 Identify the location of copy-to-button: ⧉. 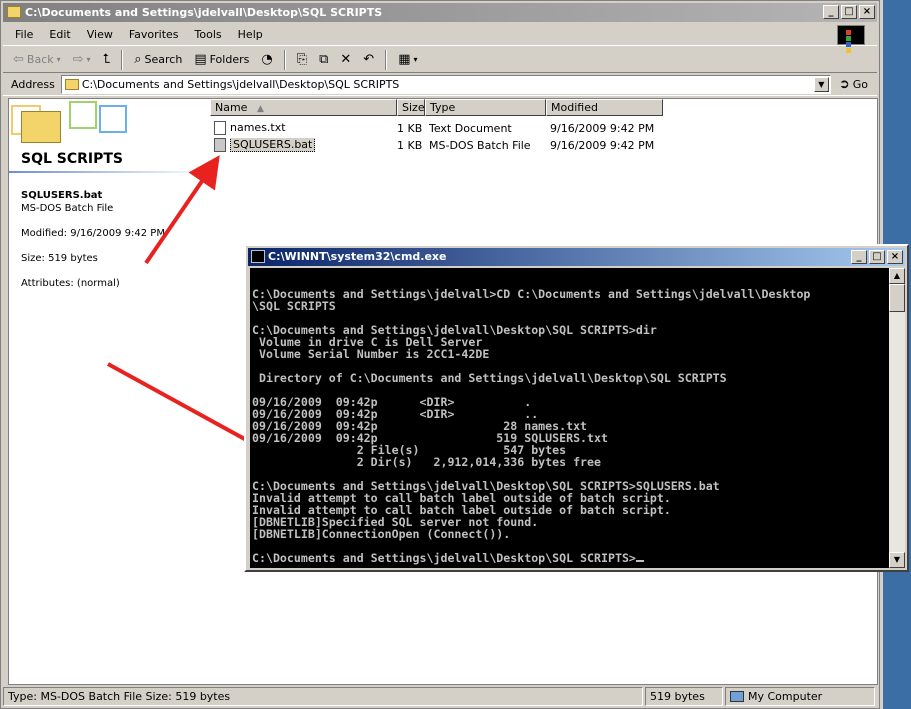
(323, 59).